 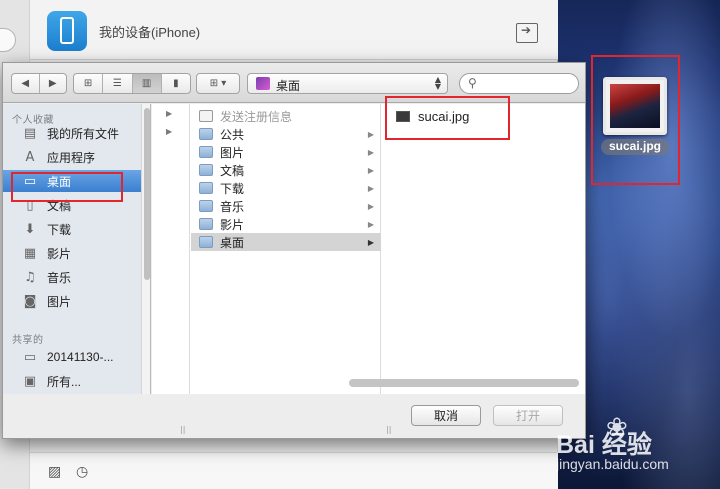 What do you see at coordinates (286, 188) in the screenshot?
I see `list-item: 下载 ▶` at bounding box center [286, 188].